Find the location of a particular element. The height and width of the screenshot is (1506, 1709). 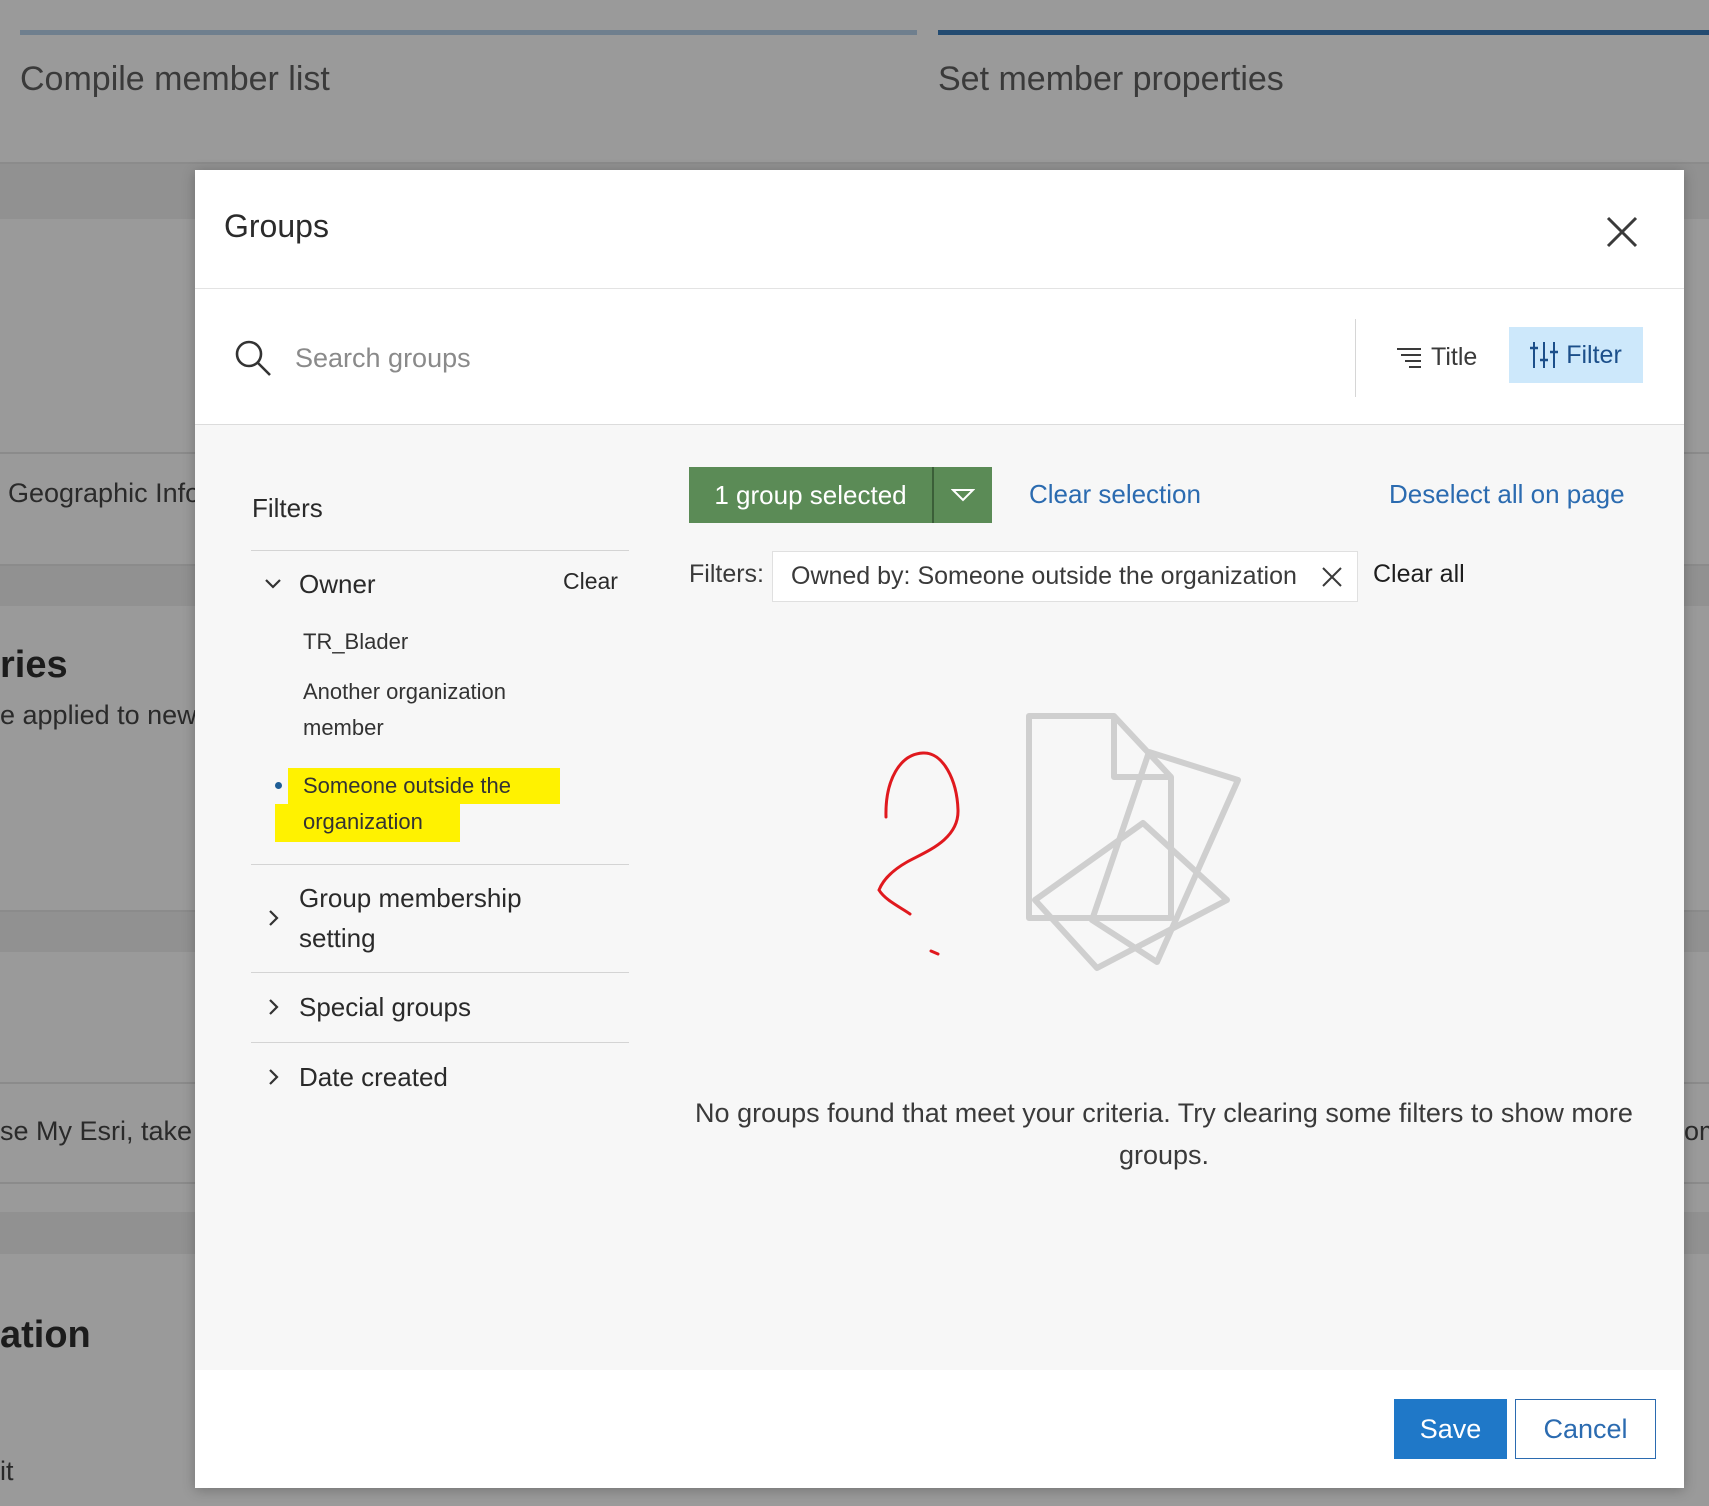

bg-text-my-esri: se My Esri, take is located at coordinates (96, 1131).